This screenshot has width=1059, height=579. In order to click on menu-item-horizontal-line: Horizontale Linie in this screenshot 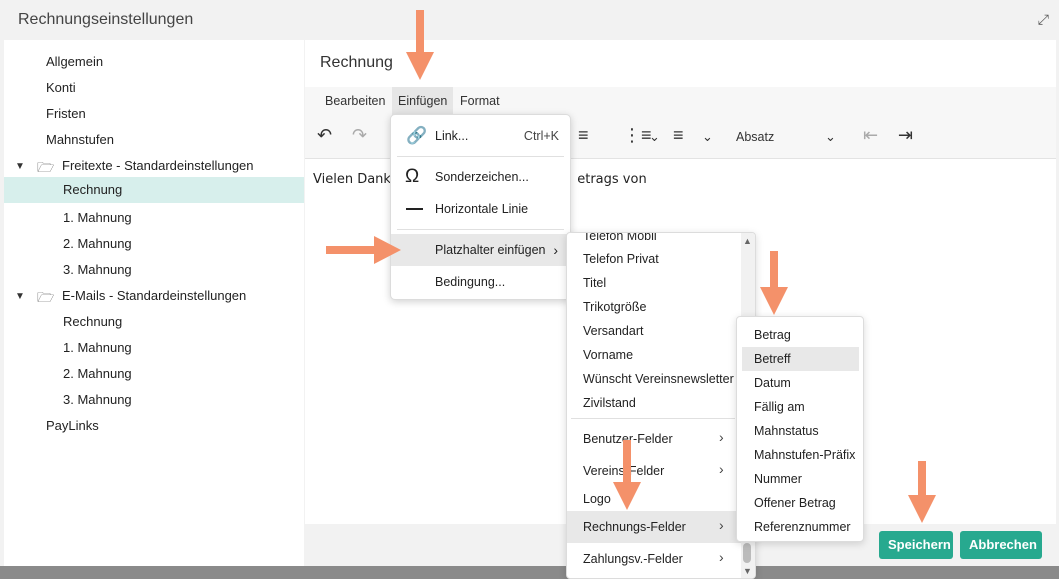, I will do `click(480, 209)`.